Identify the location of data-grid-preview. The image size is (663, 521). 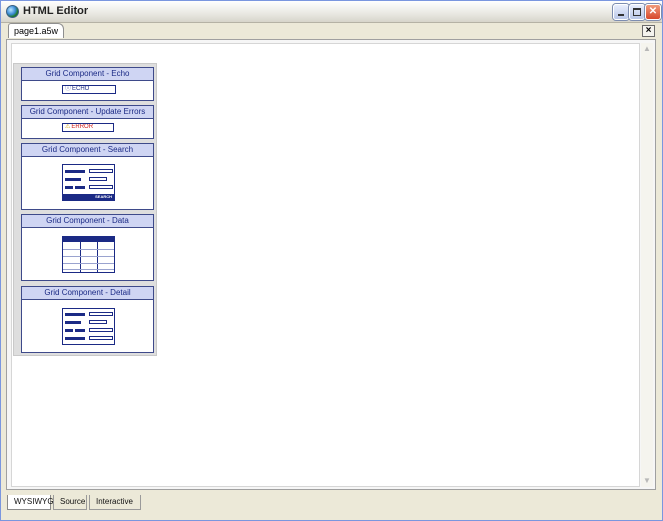
(88, 254).